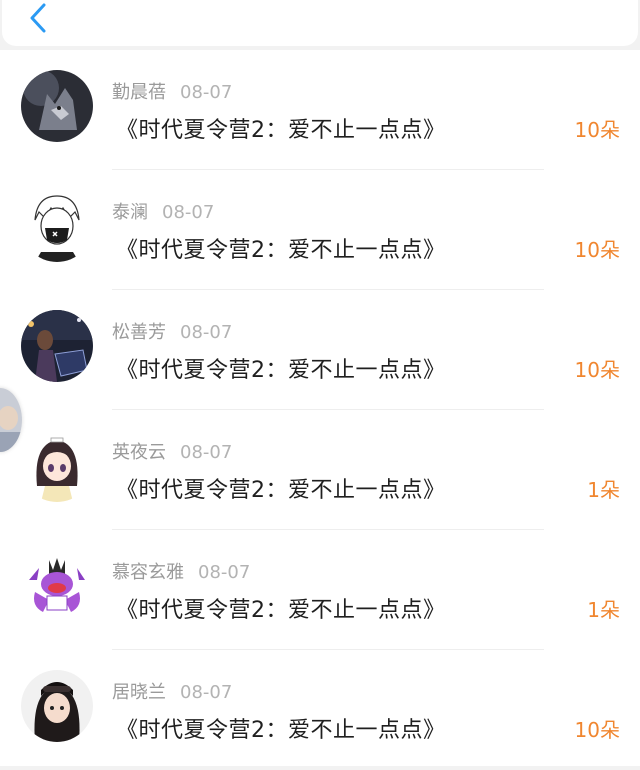  I want to click on back-button, so click(38, 18).